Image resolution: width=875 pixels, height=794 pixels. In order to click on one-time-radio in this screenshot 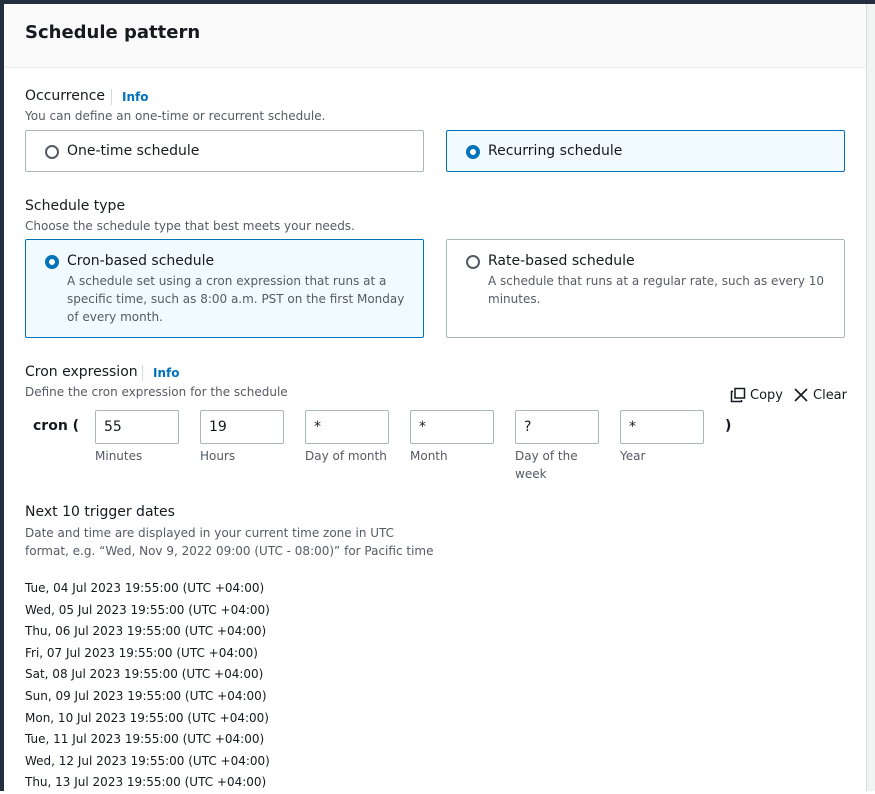, I will do `click(52, 152)`.